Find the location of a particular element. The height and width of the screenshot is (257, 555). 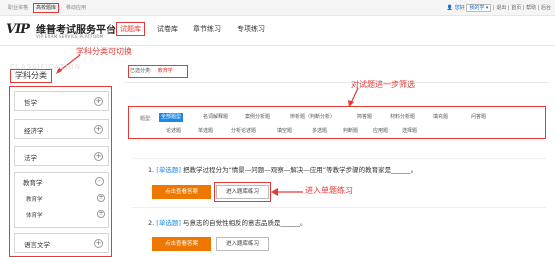

chip-type: 名词解释题 is located at coordinates (215, 117).